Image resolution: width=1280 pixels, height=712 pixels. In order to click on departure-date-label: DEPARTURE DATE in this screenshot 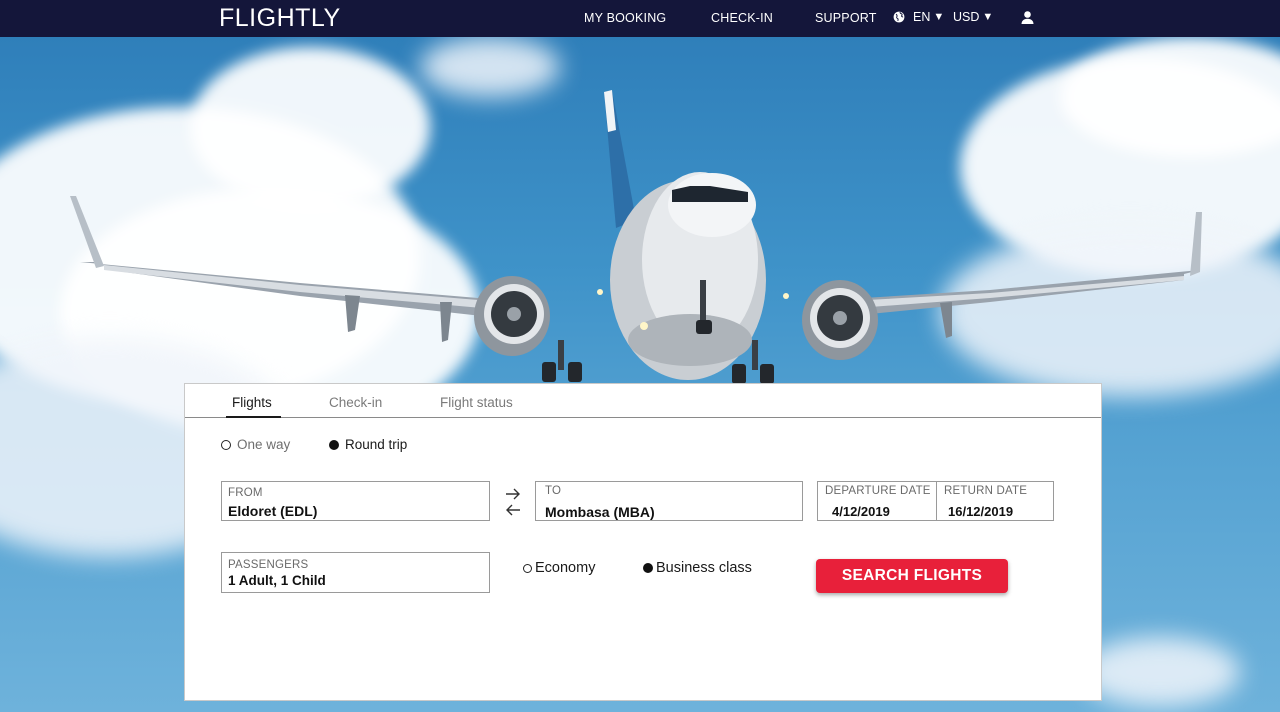, I will do `click(878, 491)`.